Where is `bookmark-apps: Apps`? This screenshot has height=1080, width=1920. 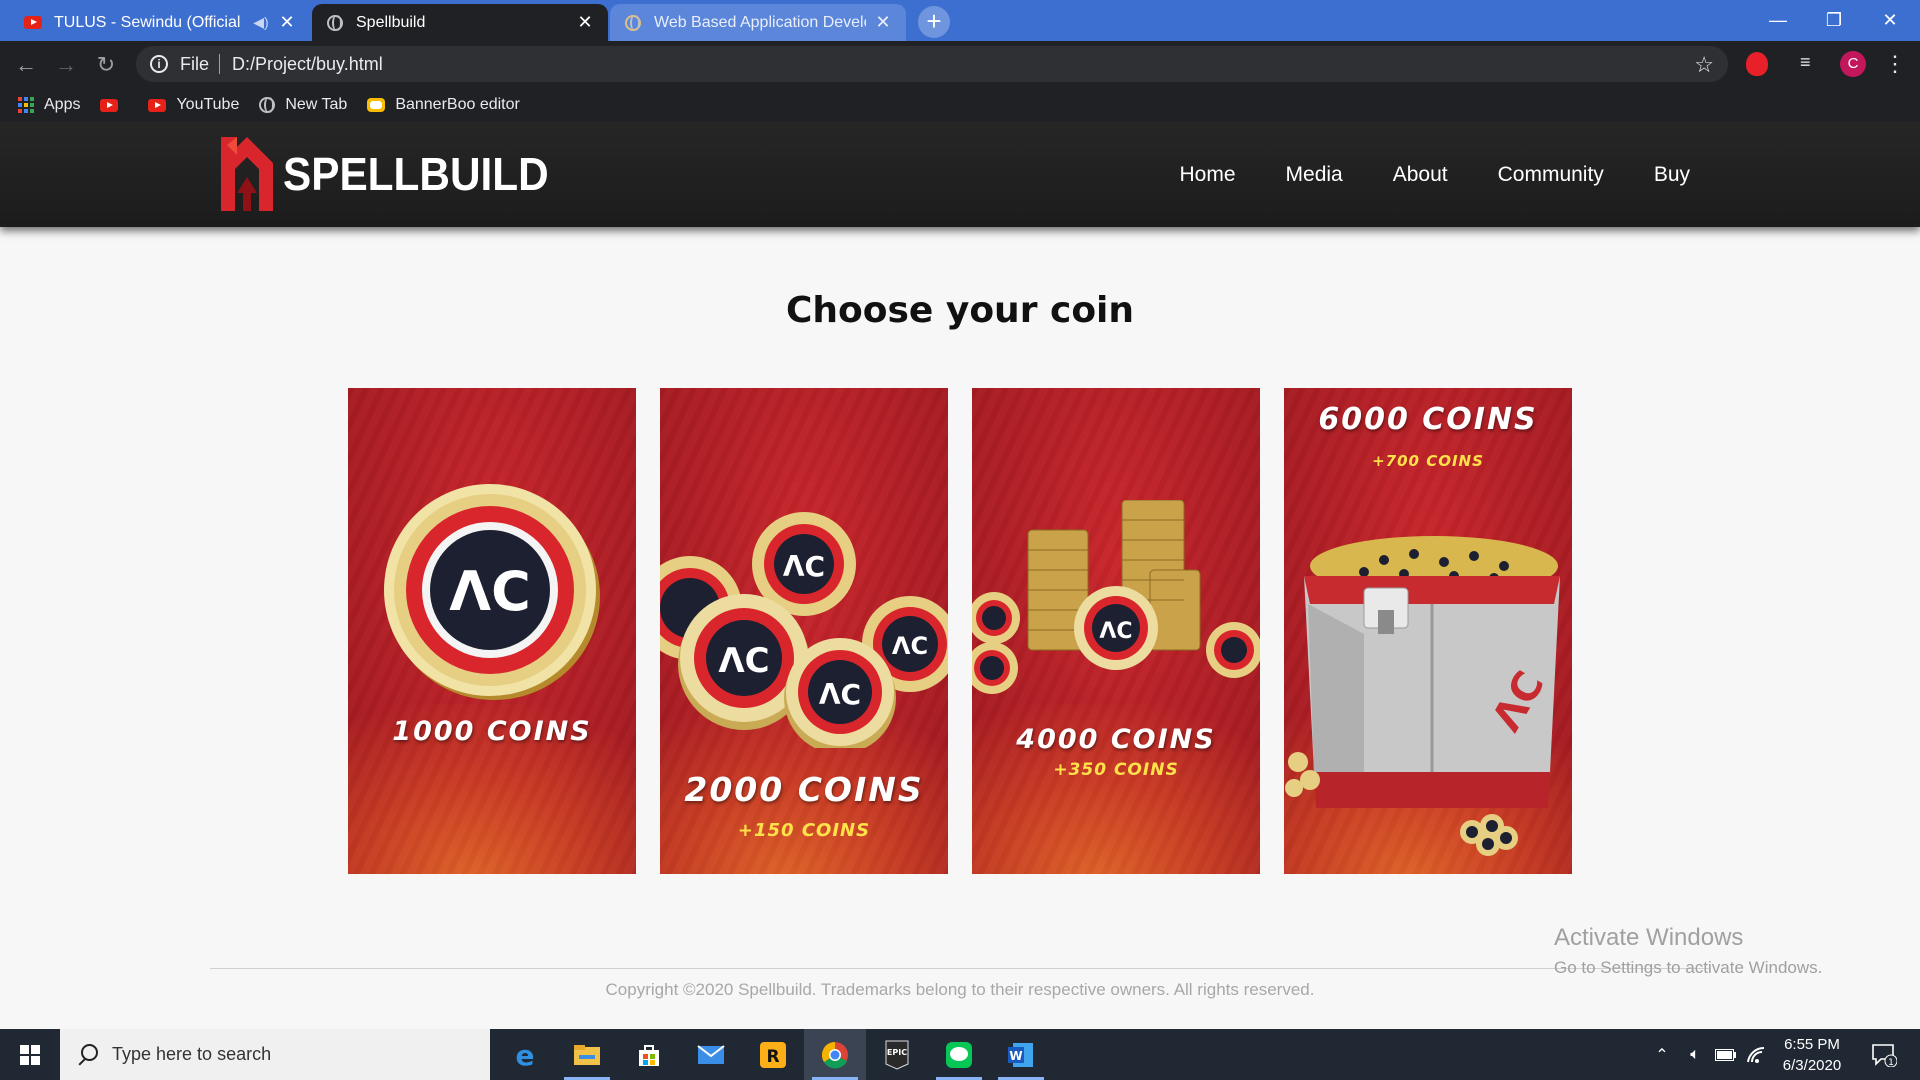
bookmark-apps: Apps is located at coordinates (49, 105).